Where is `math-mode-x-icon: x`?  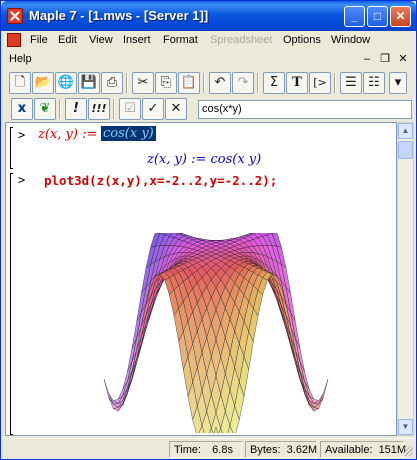
math-mode-x-icon: x is located at coordinates (22, 109).